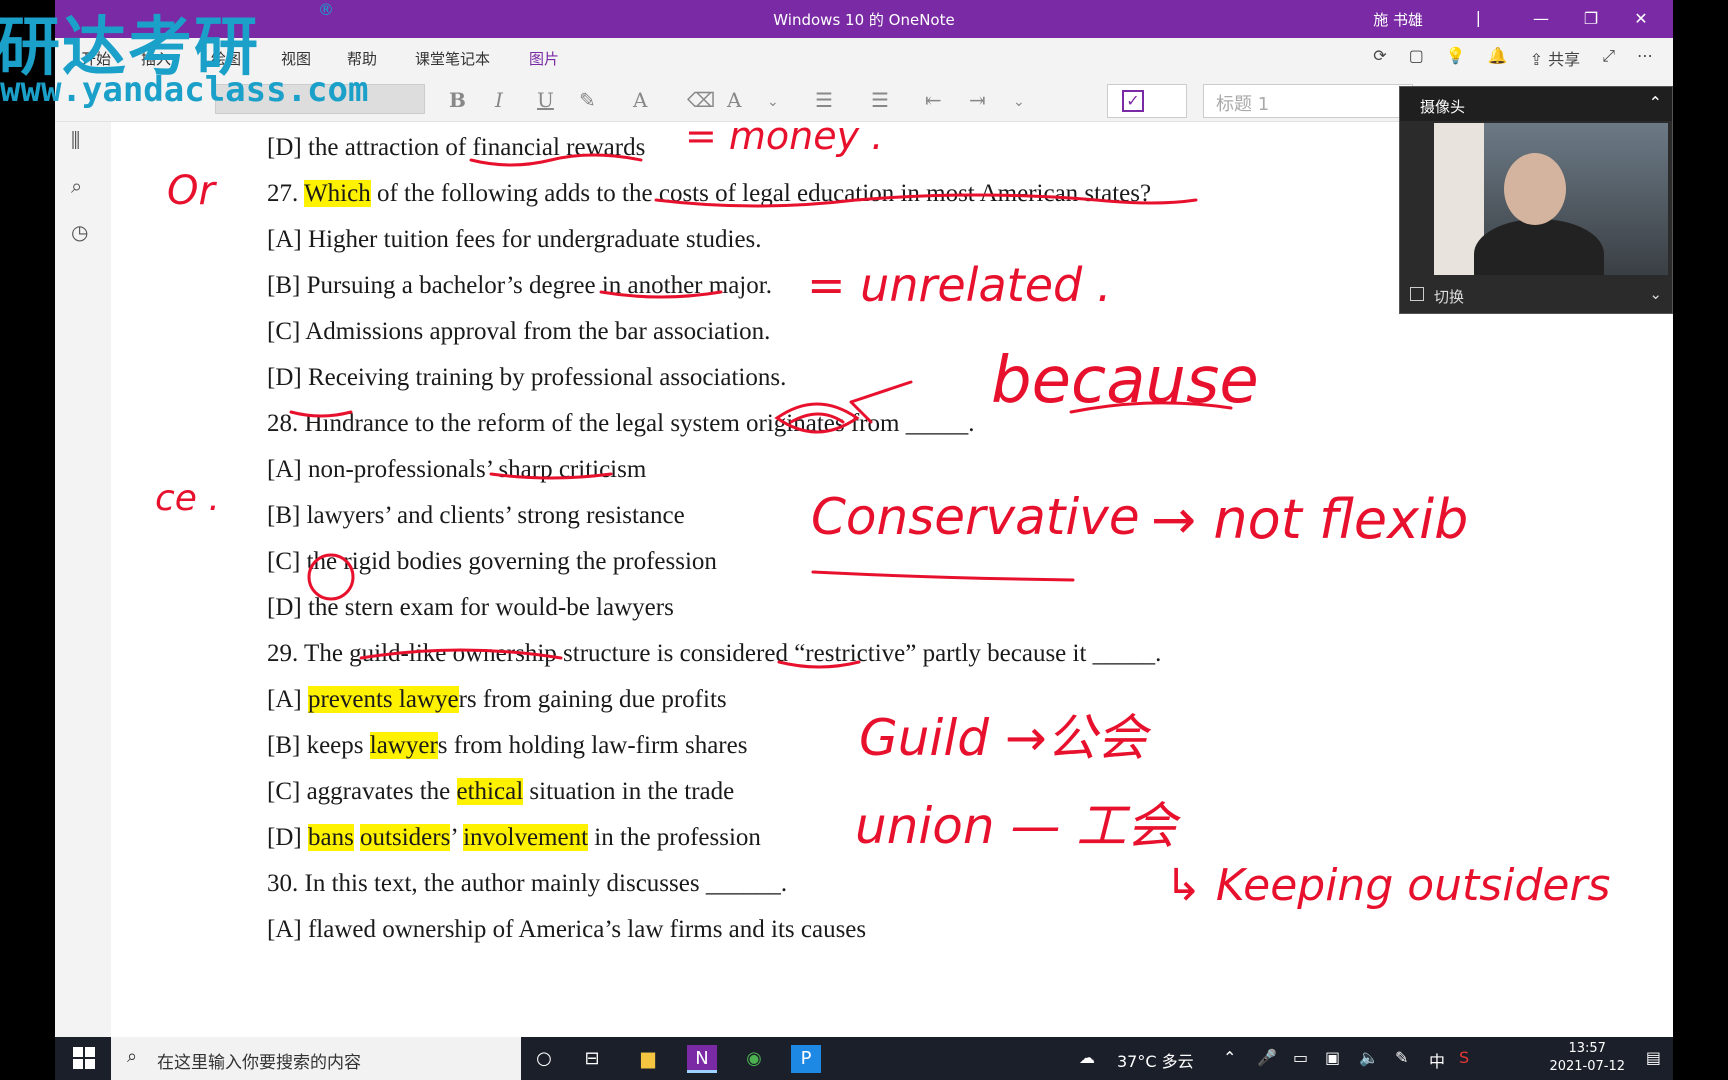  I want to click on chrome-icon: ◉, so click(754, 1059).